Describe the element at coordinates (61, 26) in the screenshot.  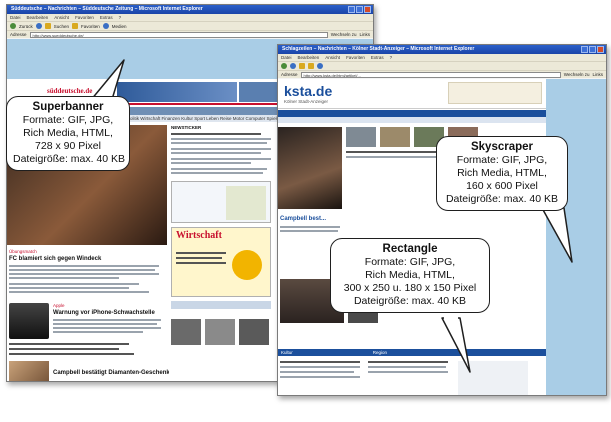
I see `search-button: Suchen` at that location.